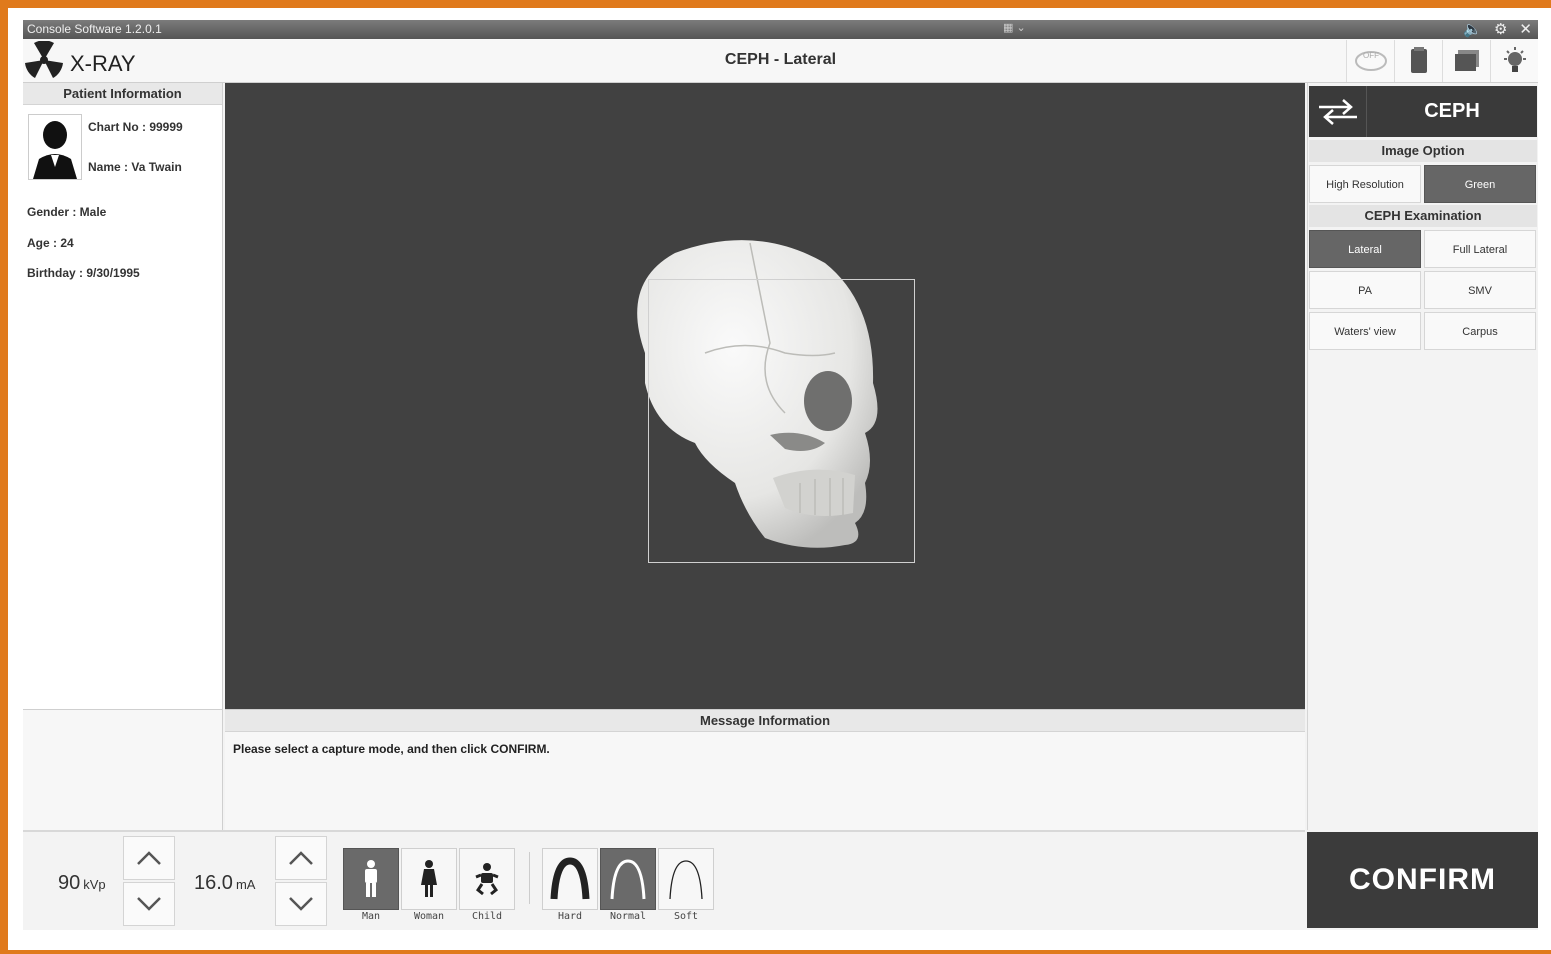 The height and width of the screenshot is (954, 1551). I want to click on man-label: Man, so click(371, 916).